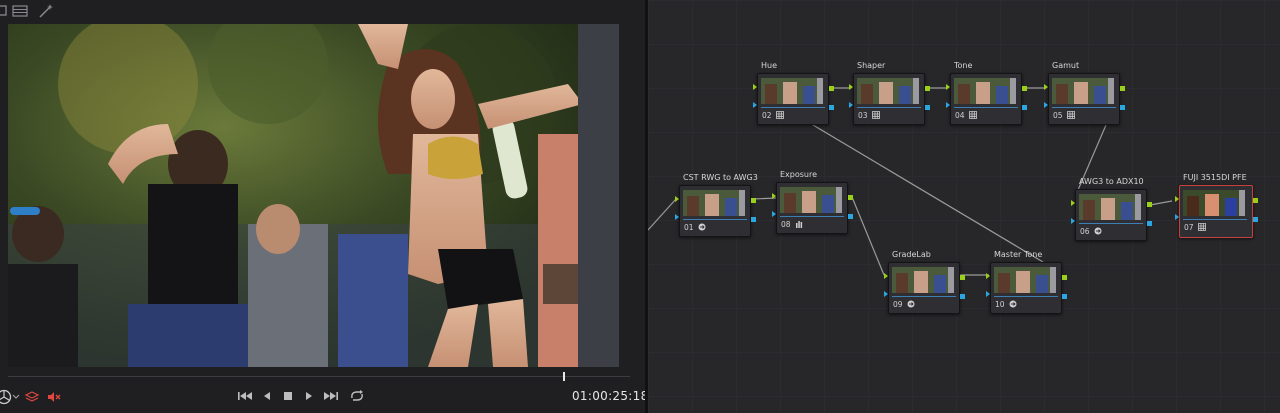 This screenshot has width=1280, height=413. I want to click on node-awg3-to-adx10: AWG3 to ADX10 06, so click(1111, 209).